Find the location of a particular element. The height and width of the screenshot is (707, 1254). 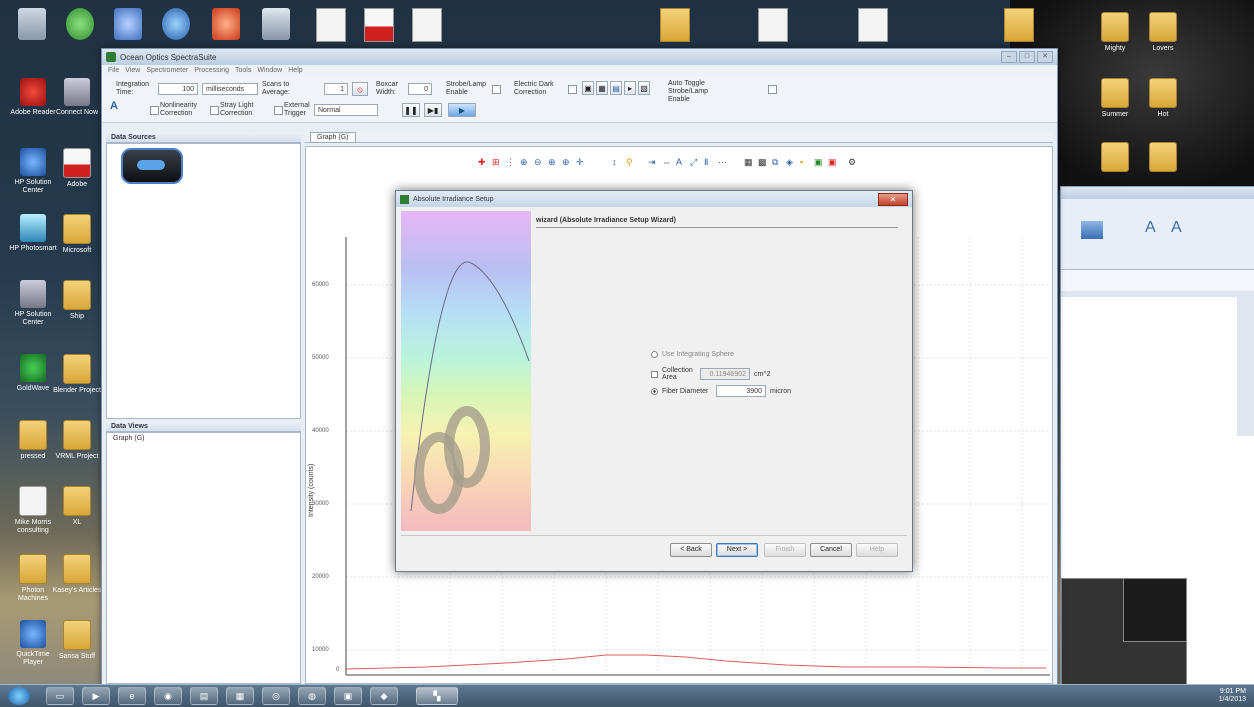

menu-spectrometer: Spectrometer is located at coordinates (167, 70).